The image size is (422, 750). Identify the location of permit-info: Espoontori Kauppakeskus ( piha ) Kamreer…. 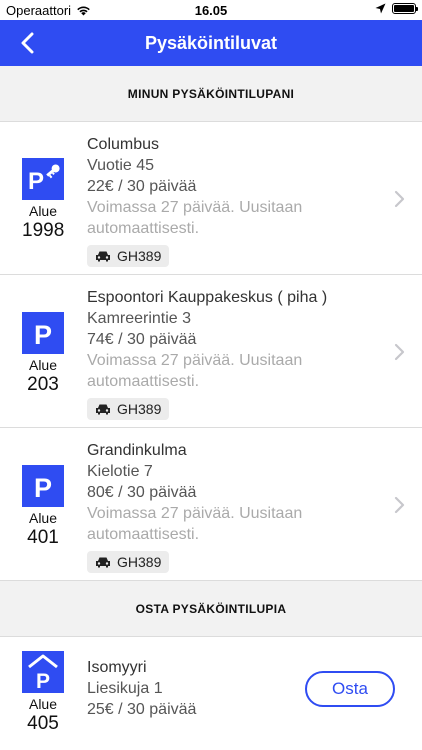
(234, 353).